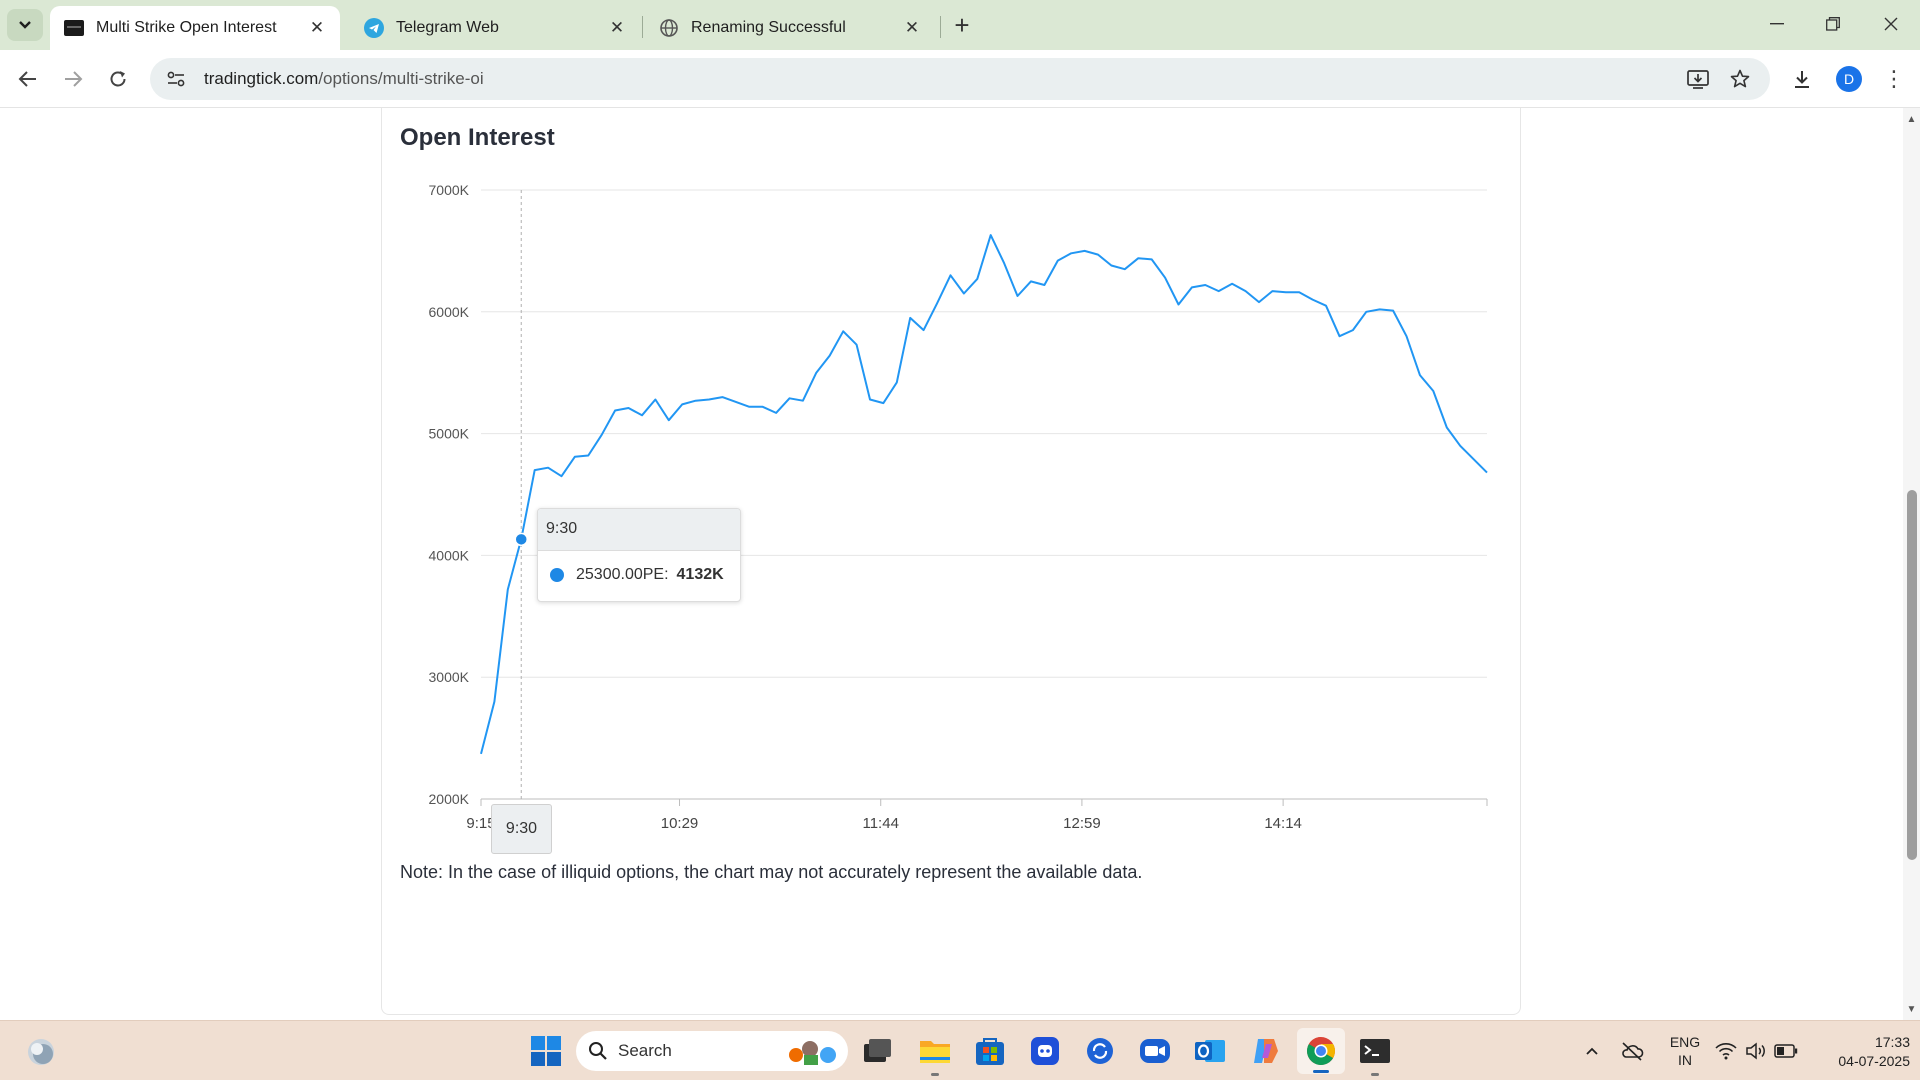  What do you see at coordinates (1045, 1051) in the screenshot?
I see `discord-icon` at bounding box center [1045, 1051].